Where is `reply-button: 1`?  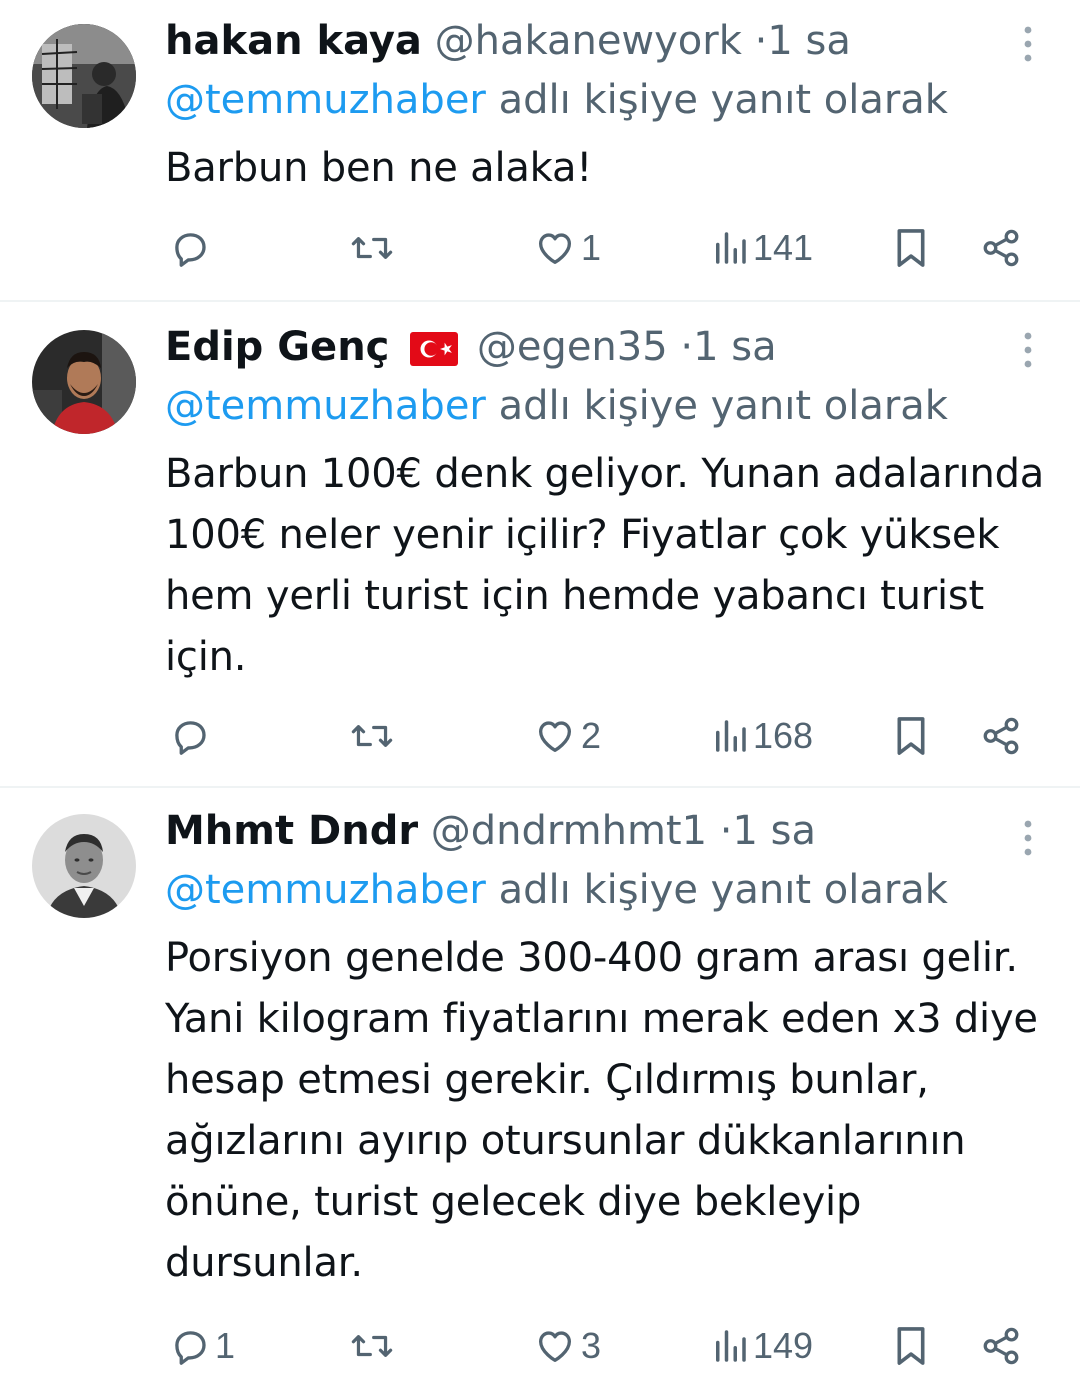 reply-button: 1 is located at coordinates (202, 1346).